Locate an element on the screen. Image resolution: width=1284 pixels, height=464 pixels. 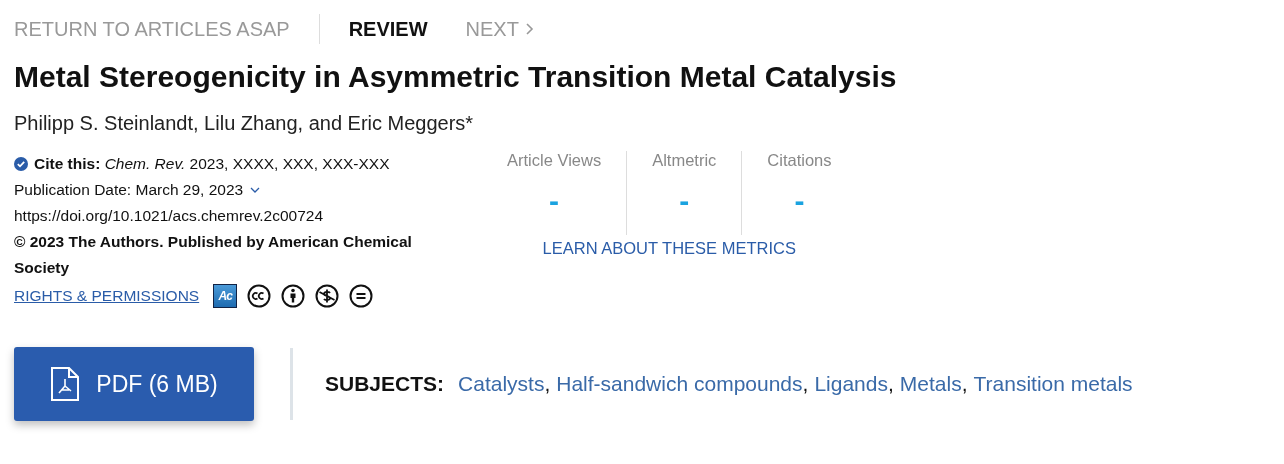
subject-link: Ligands is located at coordinates (851, 383).